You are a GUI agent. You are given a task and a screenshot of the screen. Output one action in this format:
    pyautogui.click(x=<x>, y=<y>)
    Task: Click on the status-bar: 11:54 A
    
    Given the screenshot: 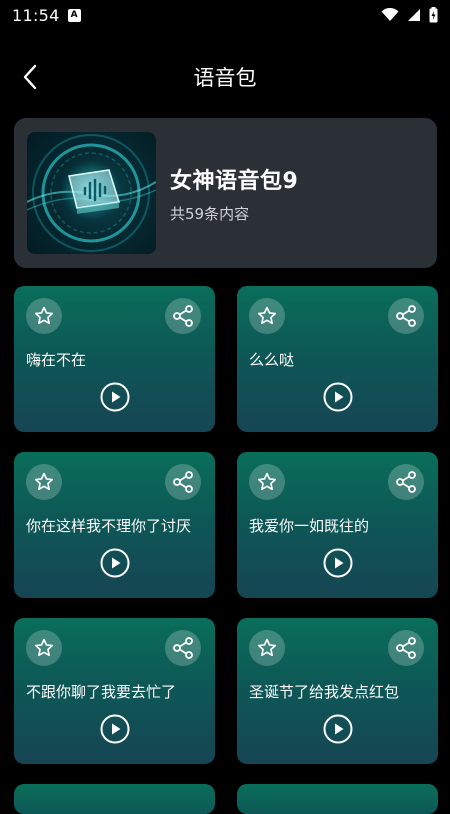 What is the action you would take?
    pyautogui.click(x=225, y=15)
    